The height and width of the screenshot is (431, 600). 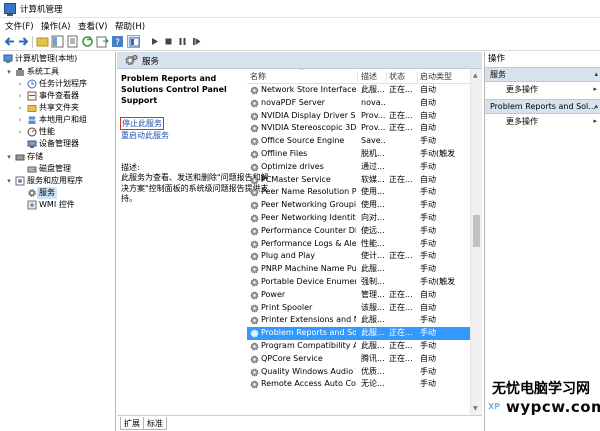 What do you see at coordinates (57, 120) in the screenshot?
I see `tree-item-local-users-groups: › 本地用户和组` at bounding box center [57, 120].